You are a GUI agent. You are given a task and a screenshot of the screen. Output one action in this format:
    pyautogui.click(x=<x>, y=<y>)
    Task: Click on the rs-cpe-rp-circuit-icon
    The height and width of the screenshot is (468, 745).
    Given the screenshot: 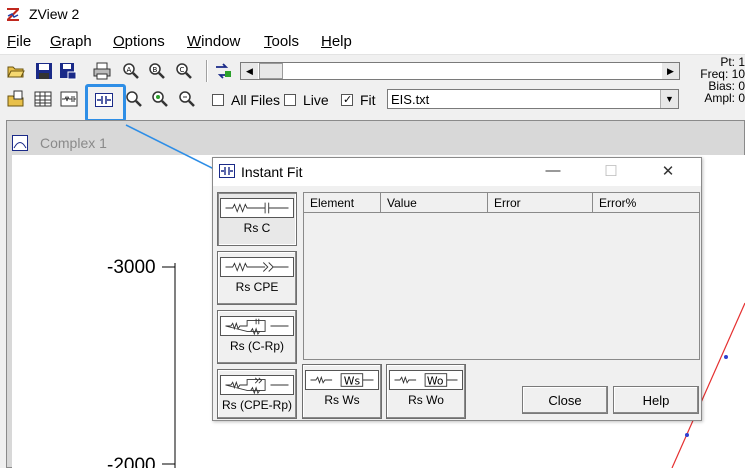 What is the action you would take?
    pyautogui.click(x=257, y=385)
    